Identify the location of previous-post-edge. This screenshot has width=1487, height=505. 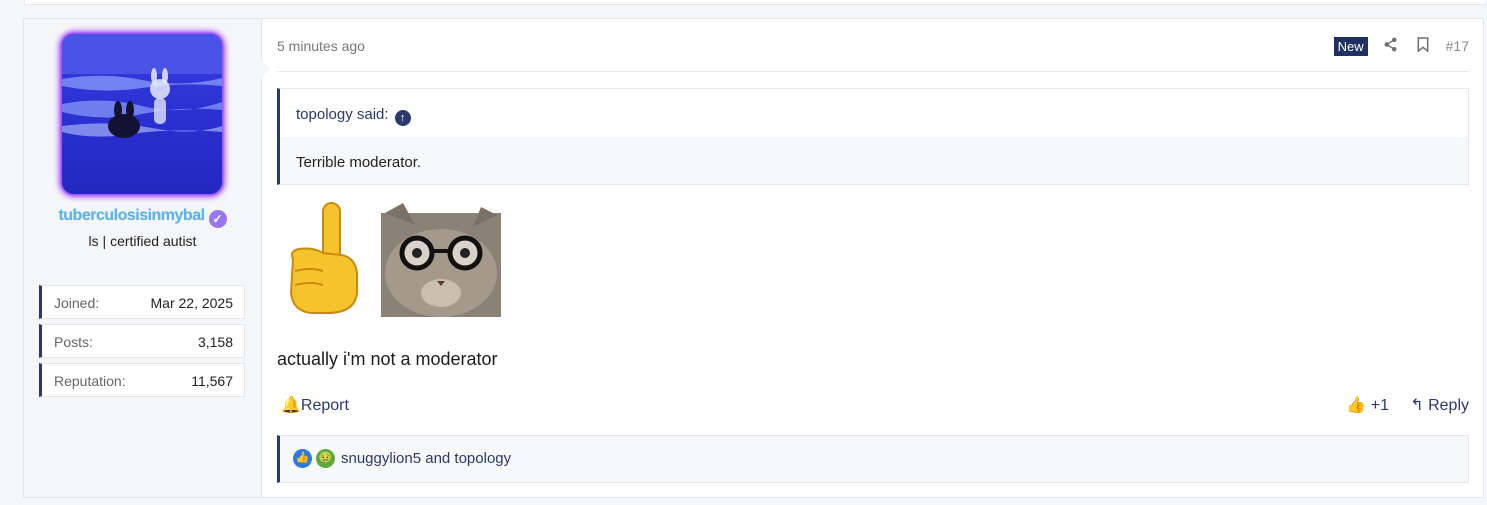
(755, 2).